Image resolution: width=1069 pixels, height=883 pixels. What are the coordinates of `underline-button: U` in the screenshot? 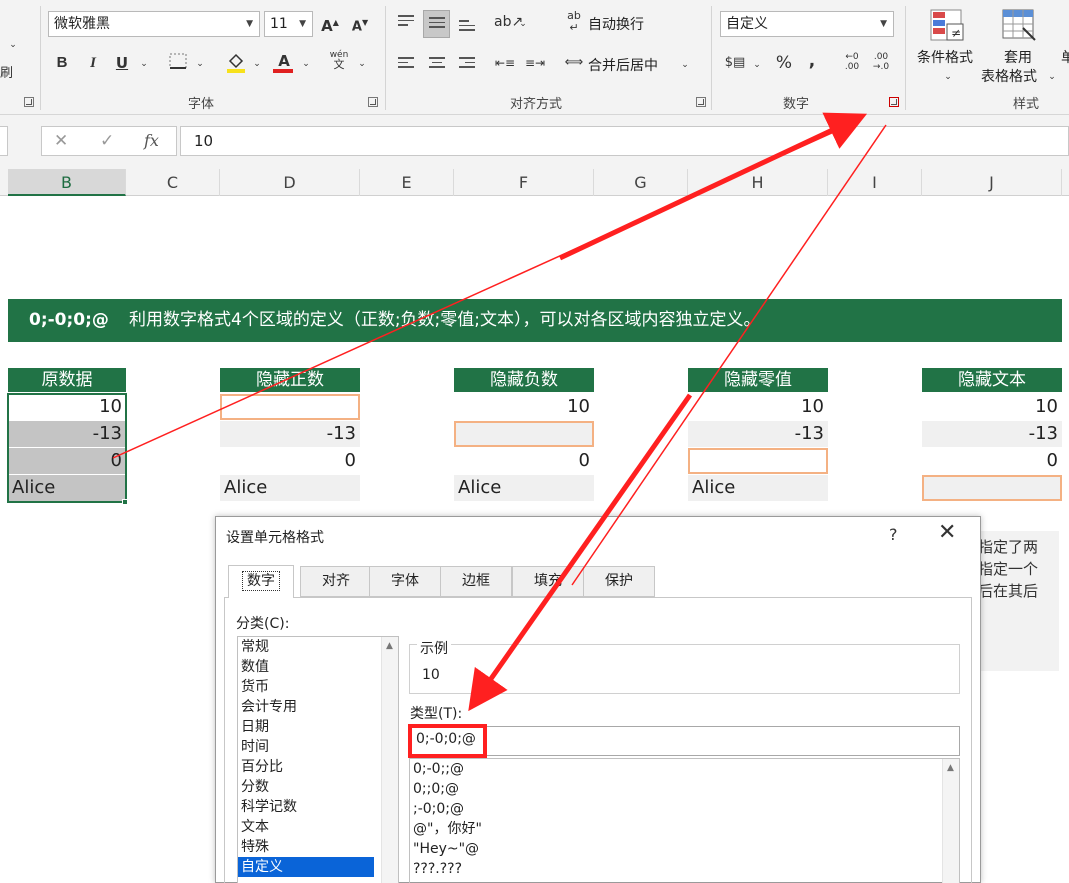 It's located at (122, 63).